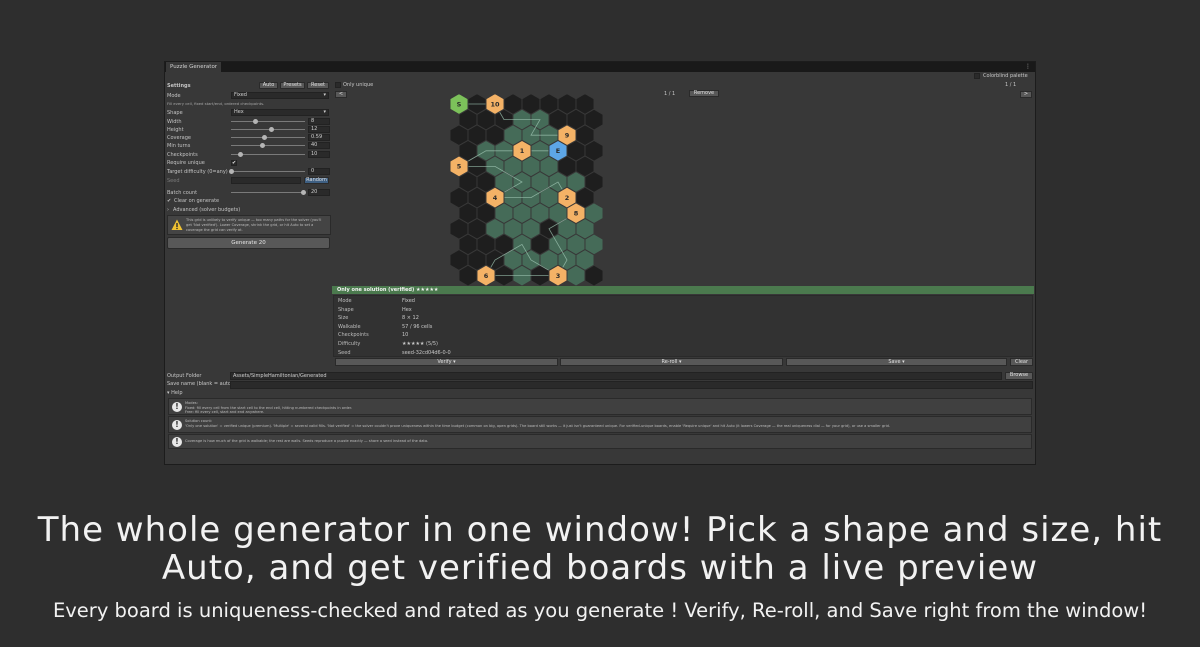 This screenshot has width=1200, height=647. Describe the element at coordinates (704, 93) in the screenshot. I see `remove-board-button: Remove` at that location.